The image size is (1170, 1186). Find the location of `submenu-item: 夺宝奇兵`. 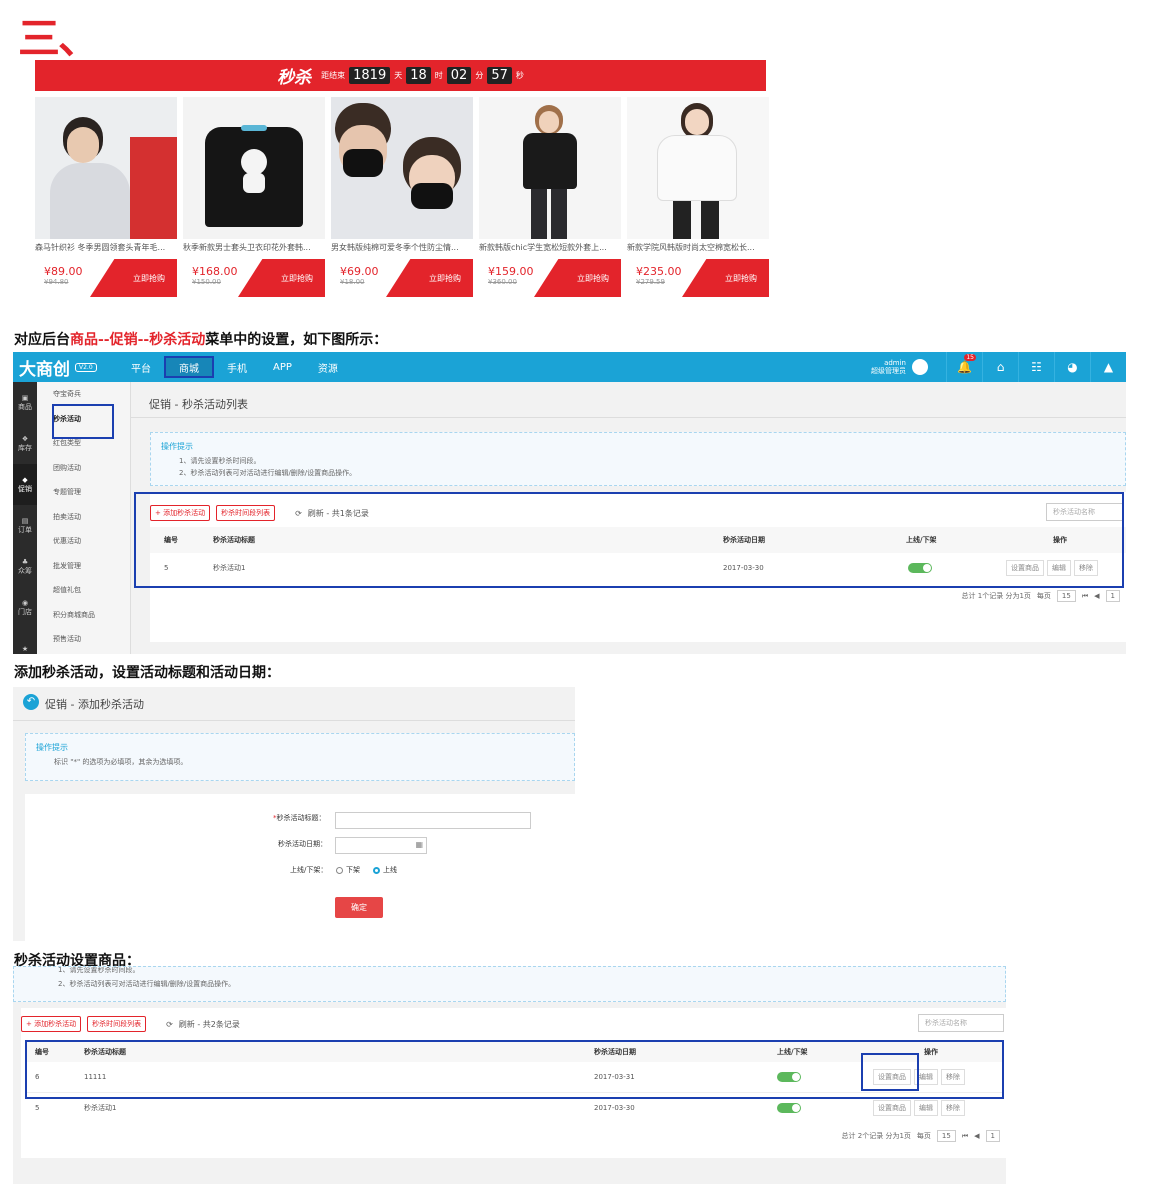

submenu-item: 夺宝奇兵 is located at coordinates (83, 394).